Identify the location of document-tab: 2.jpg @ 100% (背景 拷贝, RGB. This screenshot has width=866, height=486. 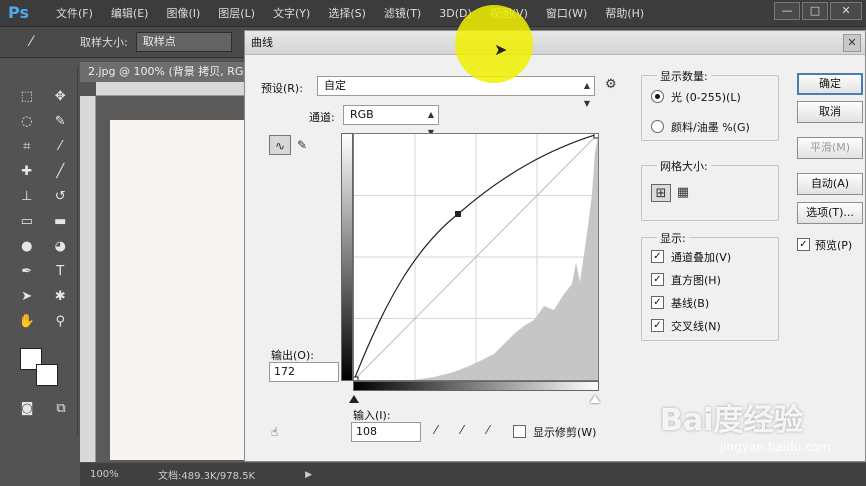
(165, 72).